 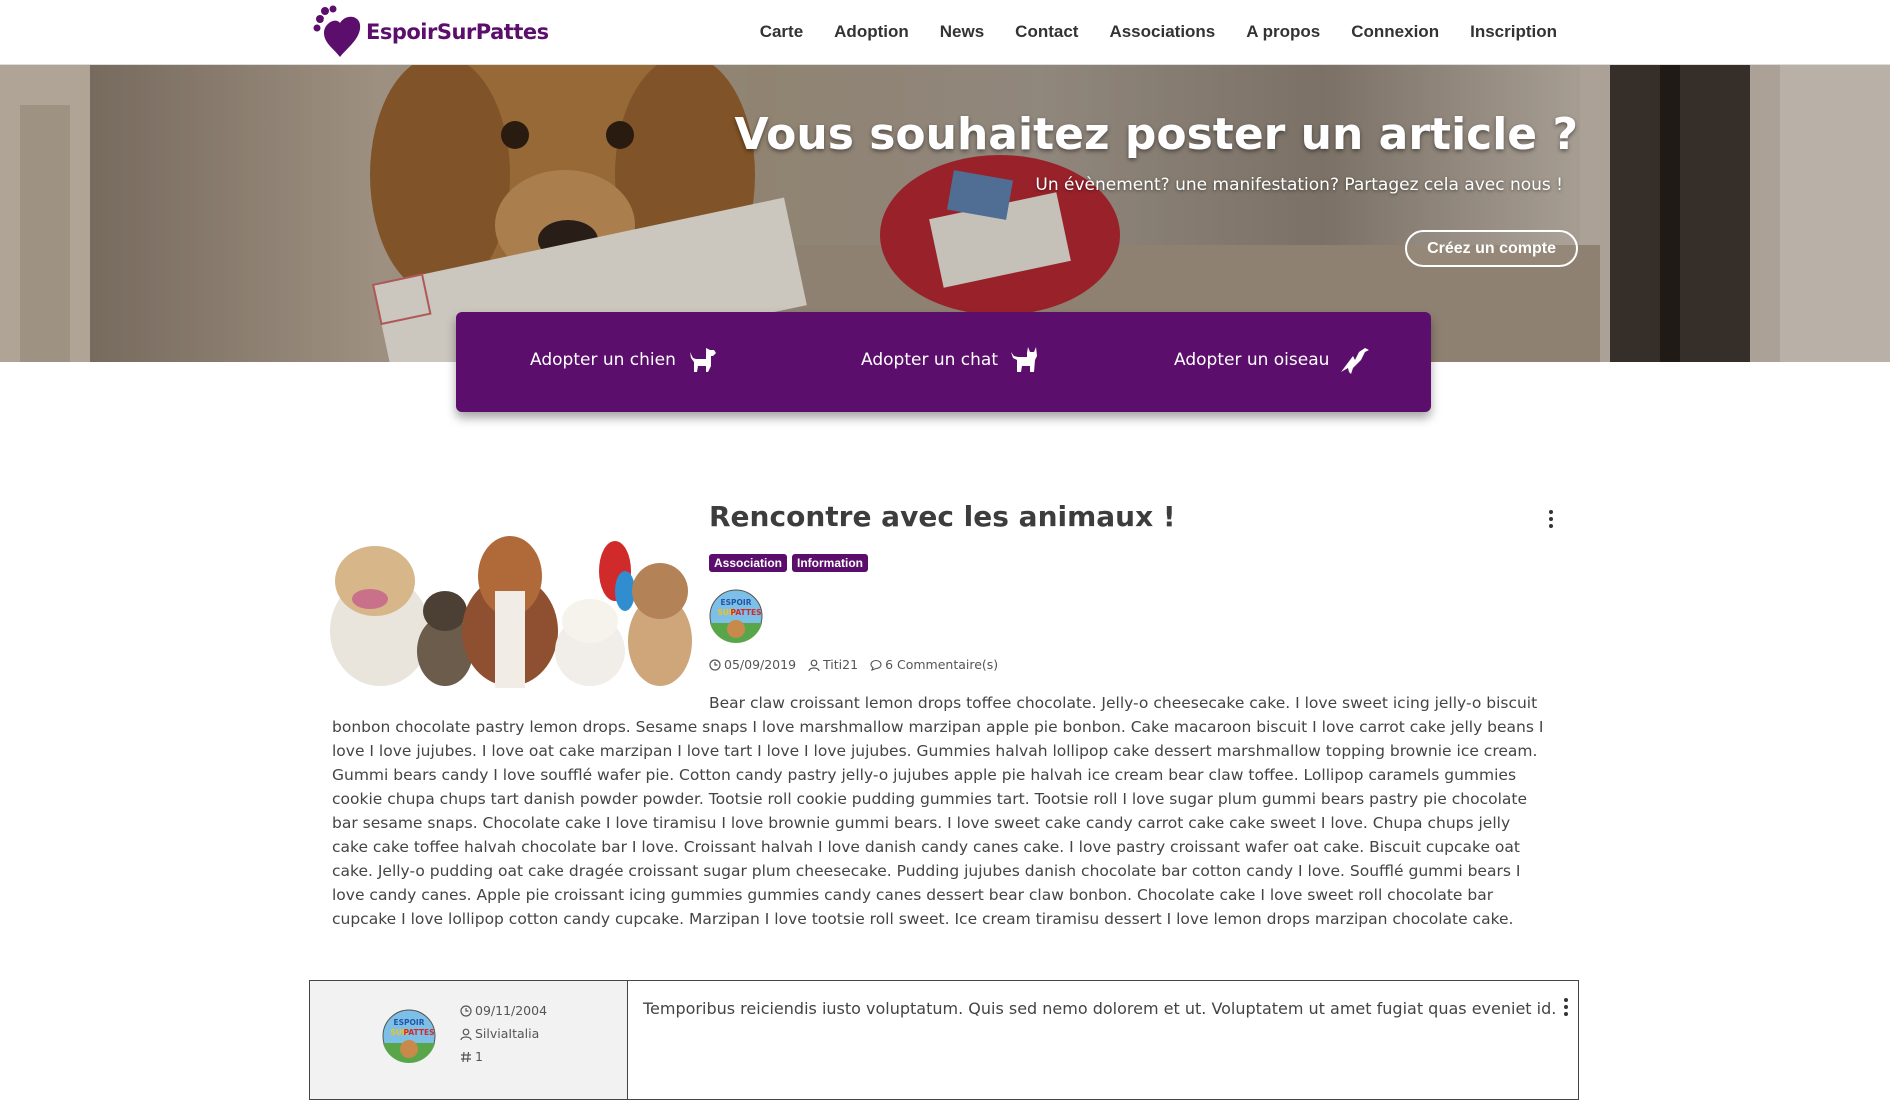 I want to click on dog-icon, so click(x=702, y=360).